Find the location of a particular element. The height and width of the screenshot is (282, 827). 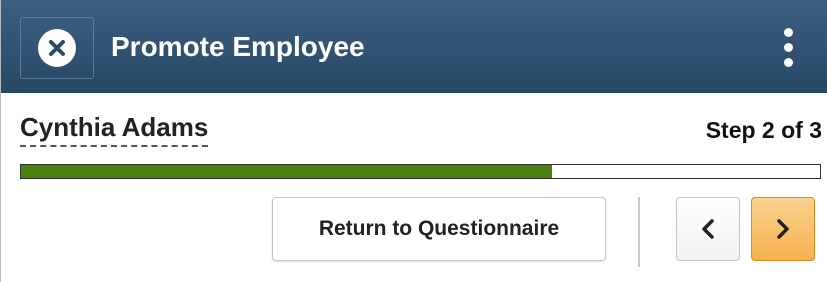

previous-step-button is located at coordinates (708, 229).